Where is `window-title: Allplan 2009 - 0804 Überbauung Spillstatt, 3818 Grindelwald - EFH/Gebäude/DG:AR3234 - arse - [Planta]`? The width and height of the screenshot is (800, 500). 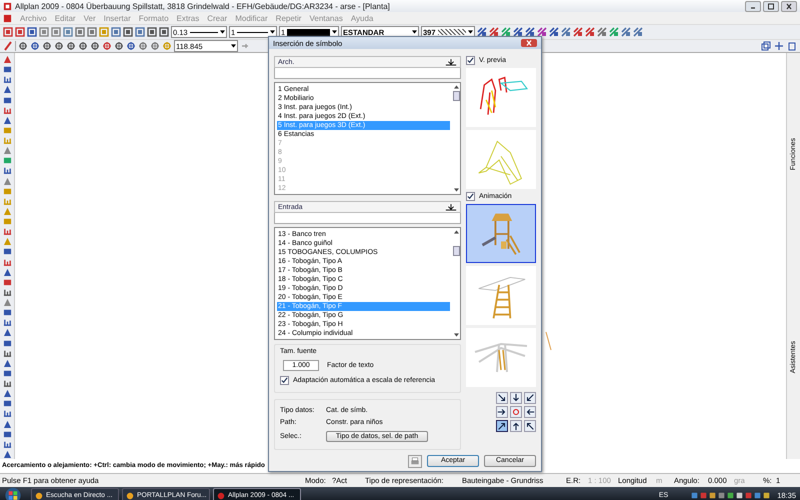
window-title: Allplan 2009 - 0804 Überbauung Spillstatt, 3818 Grindelwald - EFH/Gebäude/DG:AR3234 - arse - [Planta] is located at coordinates (202, 6).